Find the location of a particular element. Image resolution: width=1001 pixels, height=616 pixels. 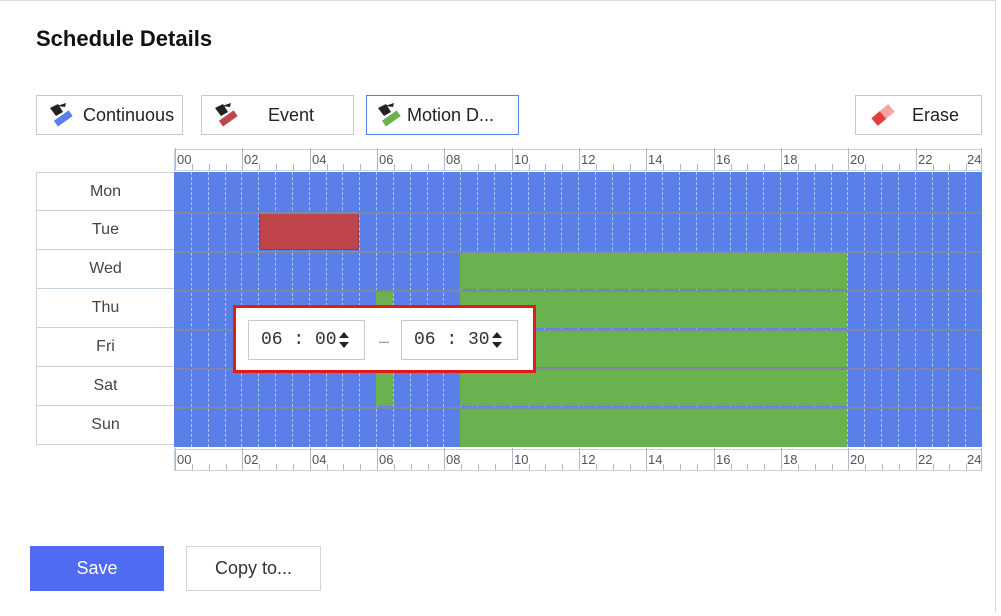

hour-label: 24 is located at coordinates (974, 159).